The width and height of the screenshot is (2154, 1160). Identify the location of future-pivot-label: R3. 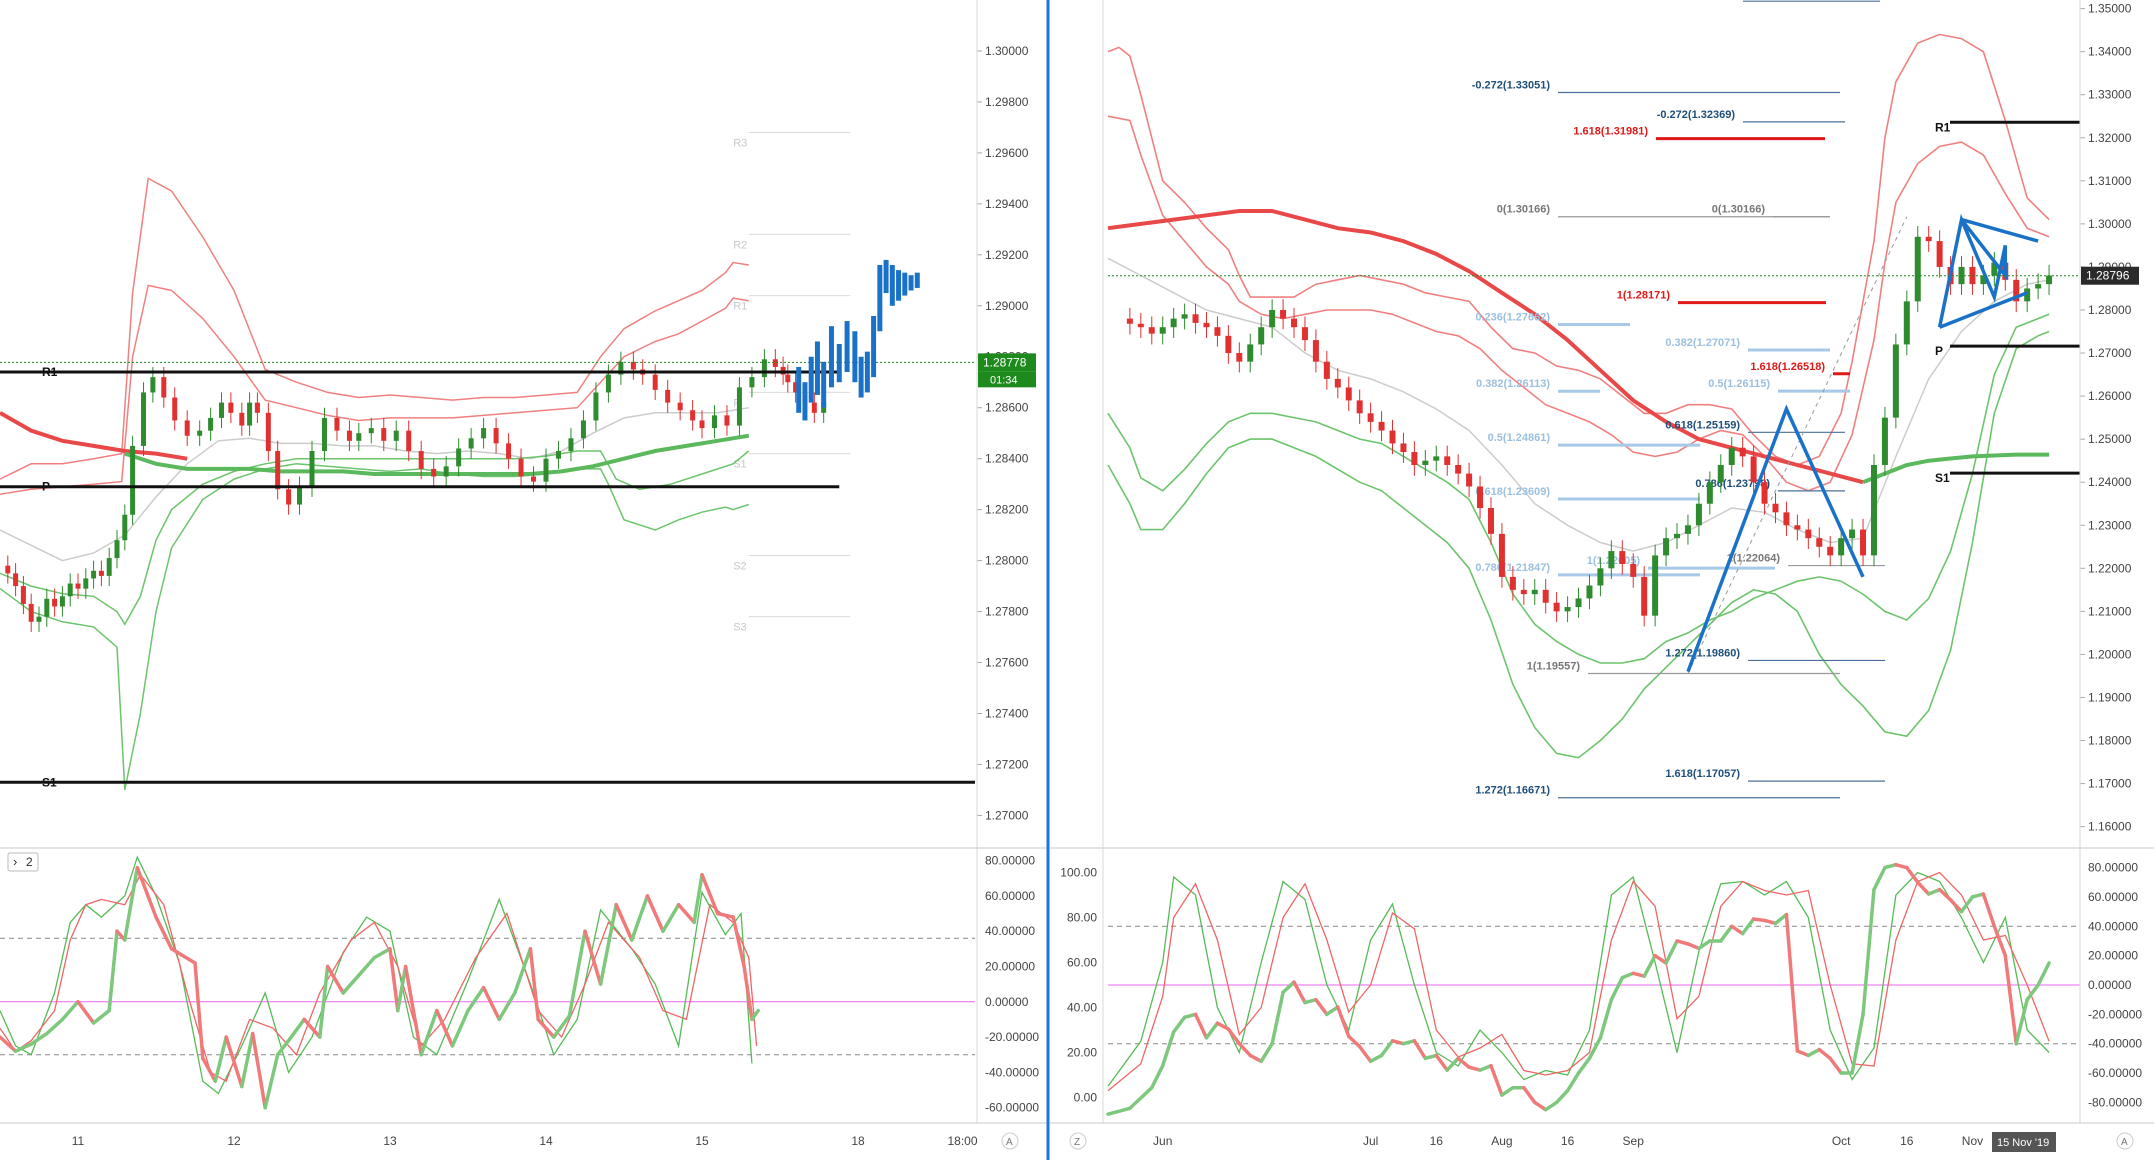
(740, 144).